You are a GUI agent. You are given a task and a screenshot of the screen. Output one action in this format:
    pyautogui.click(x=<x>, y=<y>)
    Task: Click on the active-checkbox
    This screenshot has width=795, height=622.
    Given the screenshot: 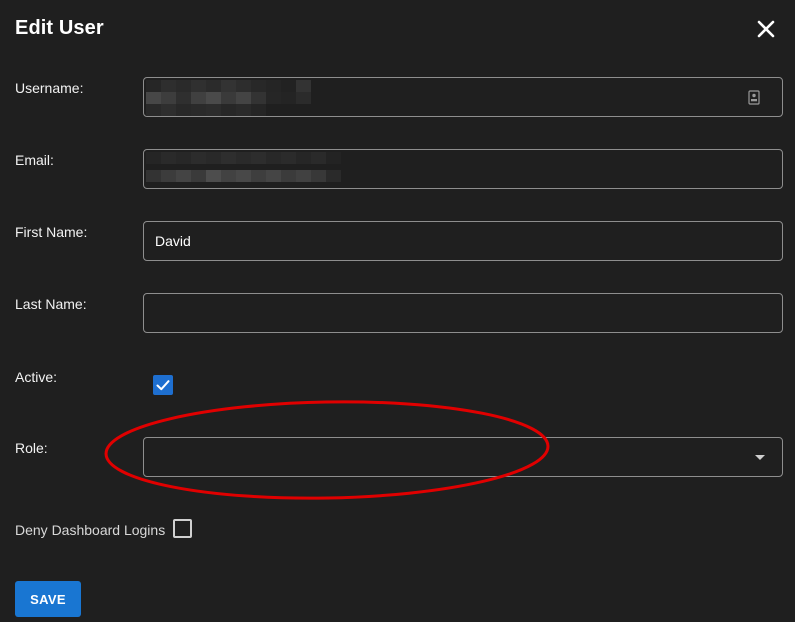 What is the action you would take?
    pyautogui.click(x=163, y=385)
    